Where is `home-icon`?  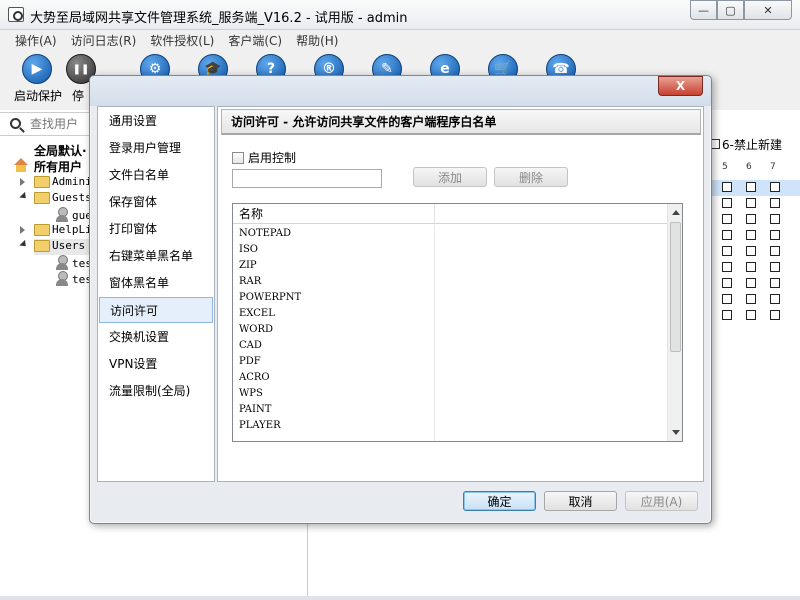
home-icon is located at coordinates (21, 165).